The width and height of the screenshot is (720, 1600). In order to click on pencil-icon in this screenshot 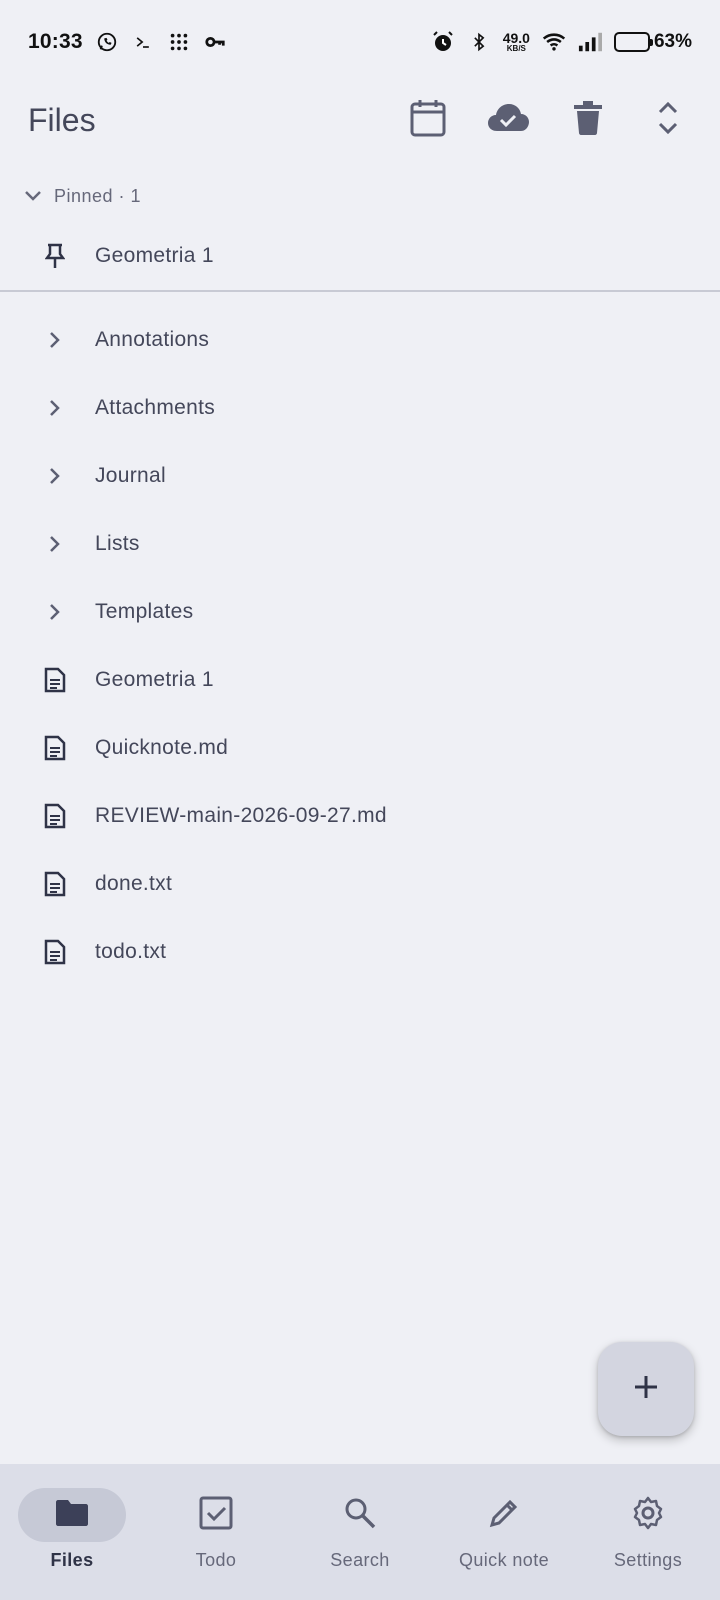, I will do `click(504, 1515)`.